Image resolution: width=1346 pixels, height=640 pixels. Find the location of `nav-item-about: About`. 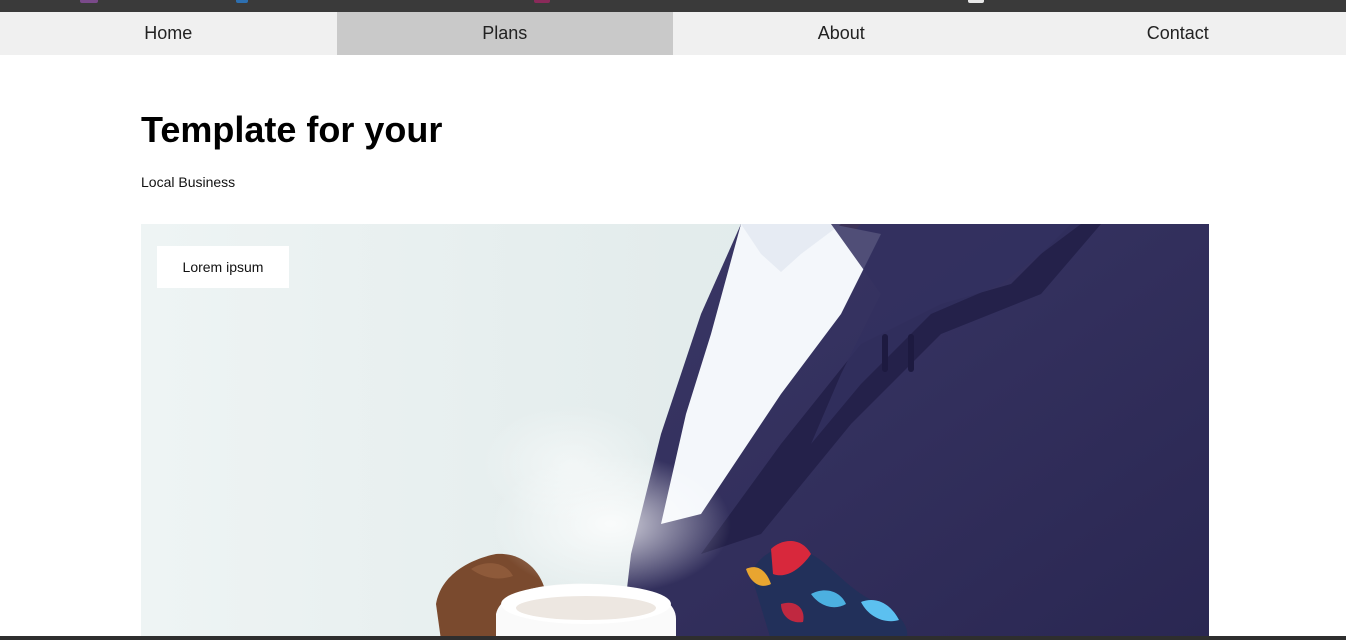

nav-item-about: About is located at coordinates (841, 33).